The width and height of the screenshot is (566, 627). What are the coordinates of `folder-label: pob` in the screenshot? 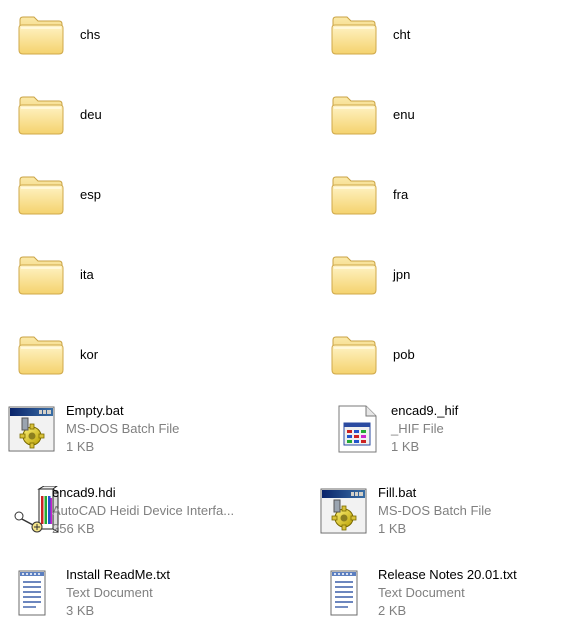 It's located at (404, 354).